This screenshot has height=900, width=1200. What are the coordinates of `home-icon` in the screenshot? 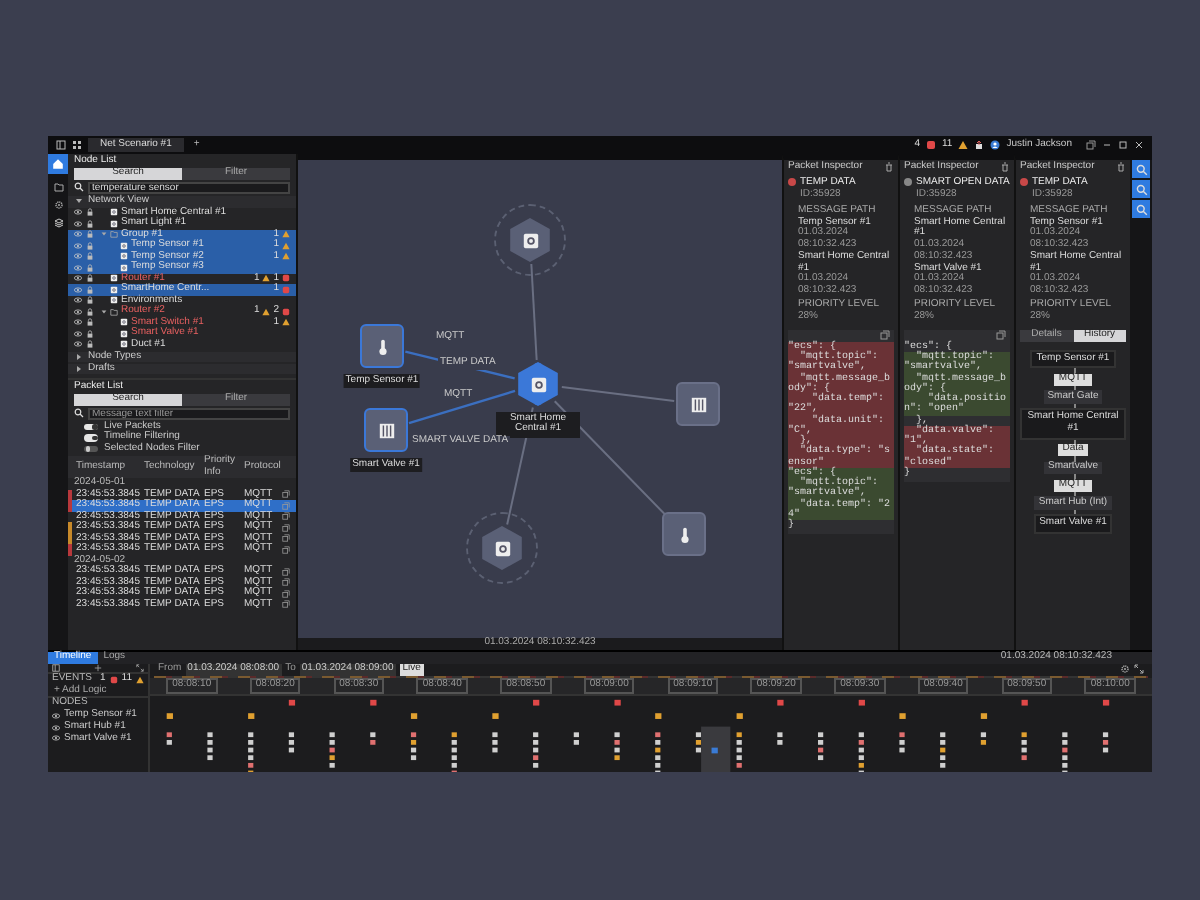 It's located at (58, 164).